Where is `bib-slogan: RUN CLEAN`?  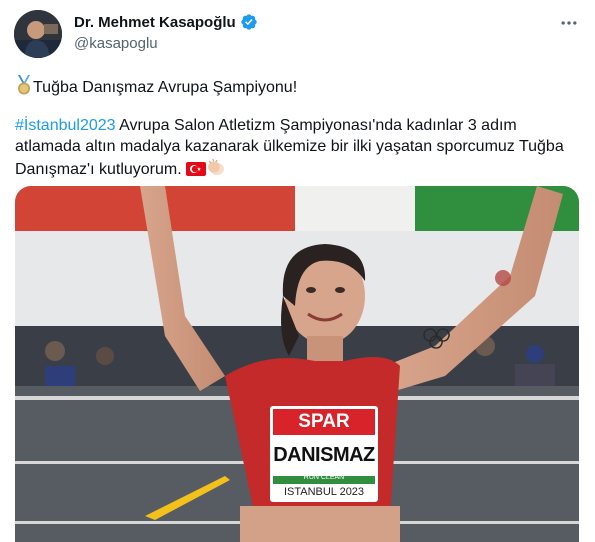
bib-slogan: RUN CLEAN is located at coordinates (324, 477).